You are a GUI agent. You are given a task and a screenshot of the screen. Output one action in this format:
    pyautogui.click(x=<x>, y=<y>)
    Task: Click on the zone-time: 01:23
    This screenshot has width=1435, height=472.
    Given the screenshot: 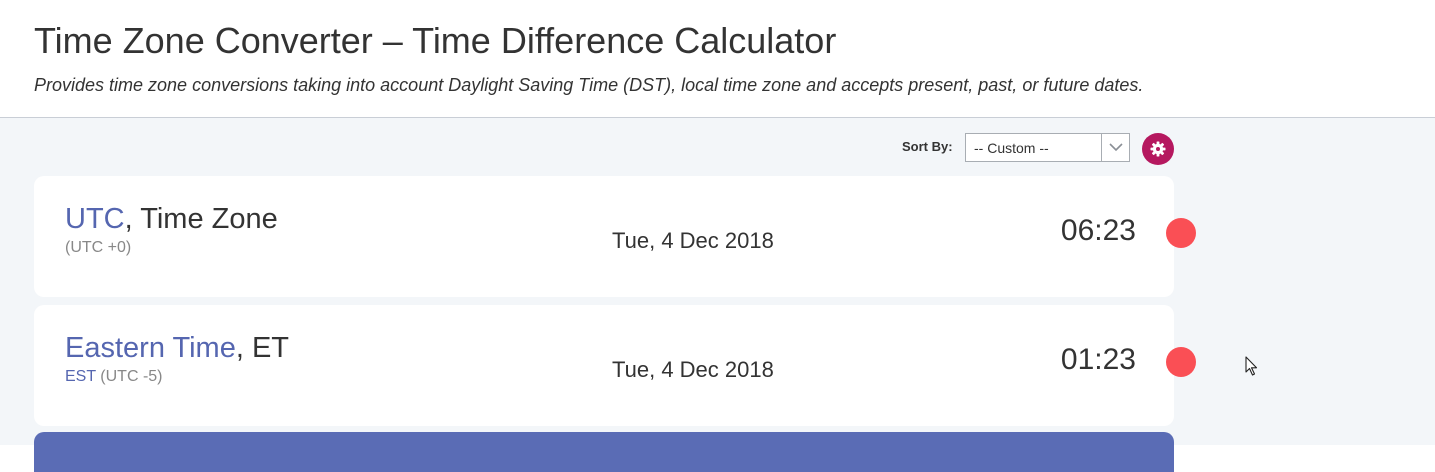 What is the action you would take?
    pyautogui.click(x=1098, y=360)
    